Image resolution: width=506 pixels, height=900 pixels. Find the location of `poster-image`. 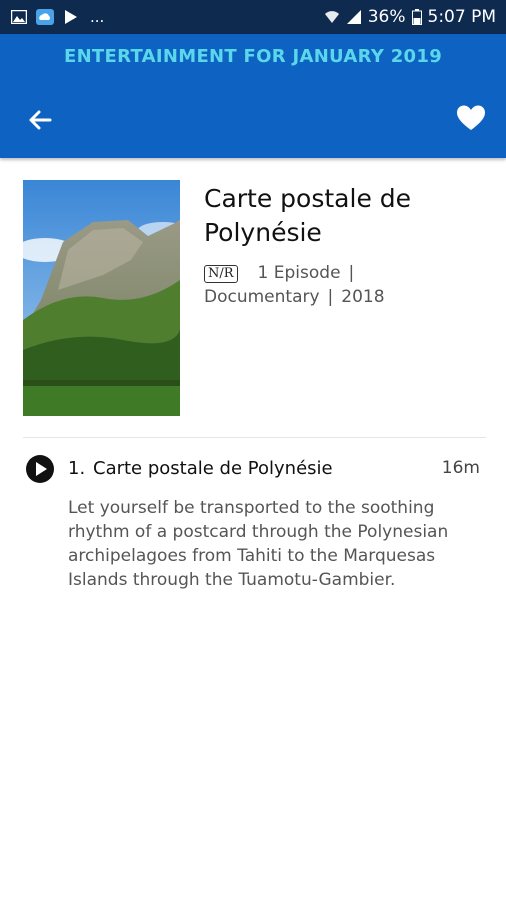

poster-image is located at coordinates (101, 298).